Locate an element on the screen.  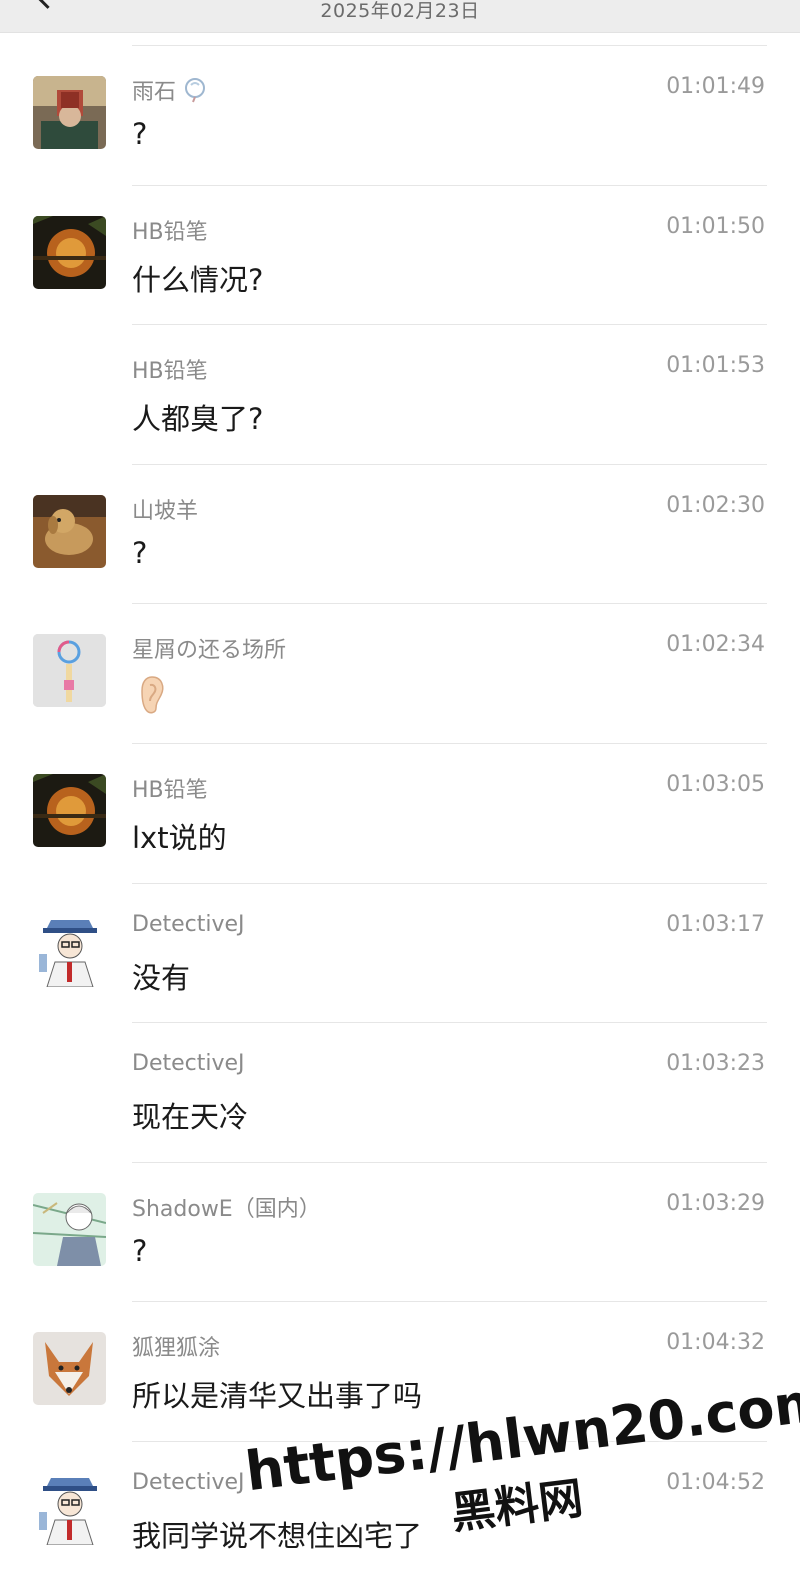
top-bar: 2025年02月23日 is located at coordinates (400, 16).